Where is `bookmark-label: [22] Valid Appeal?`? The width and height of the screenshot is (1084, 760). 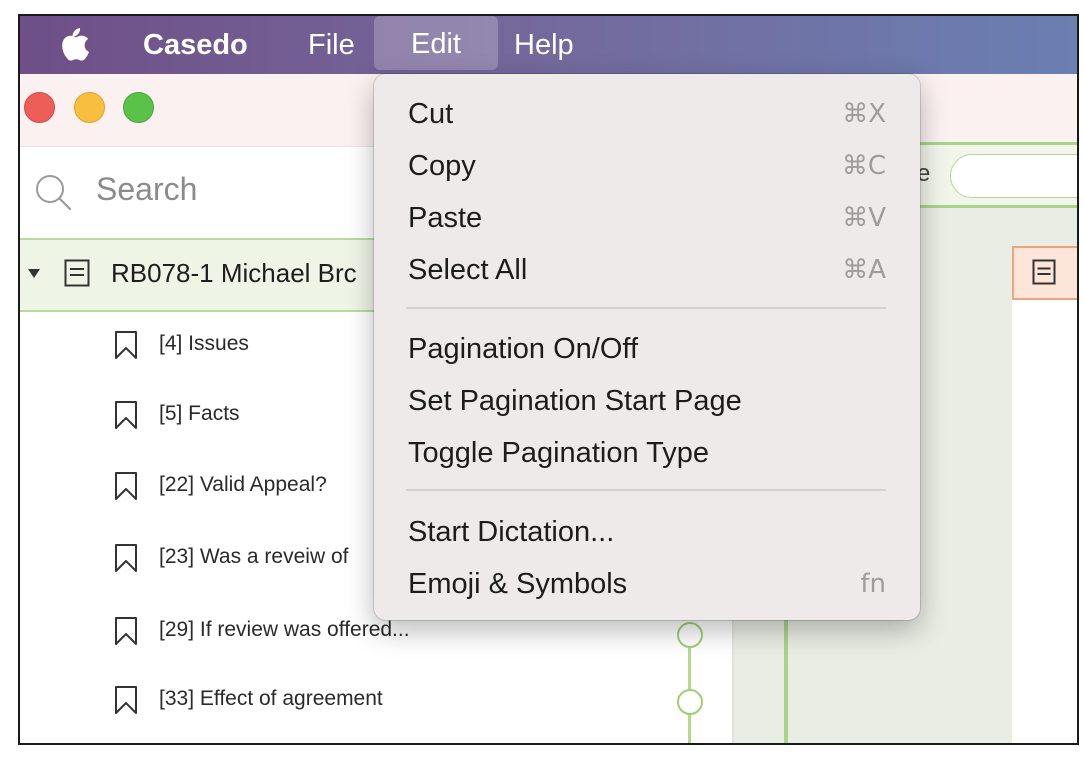 bookmark-label: [22] Valid Appeal? is located at coordinates (243, 484).